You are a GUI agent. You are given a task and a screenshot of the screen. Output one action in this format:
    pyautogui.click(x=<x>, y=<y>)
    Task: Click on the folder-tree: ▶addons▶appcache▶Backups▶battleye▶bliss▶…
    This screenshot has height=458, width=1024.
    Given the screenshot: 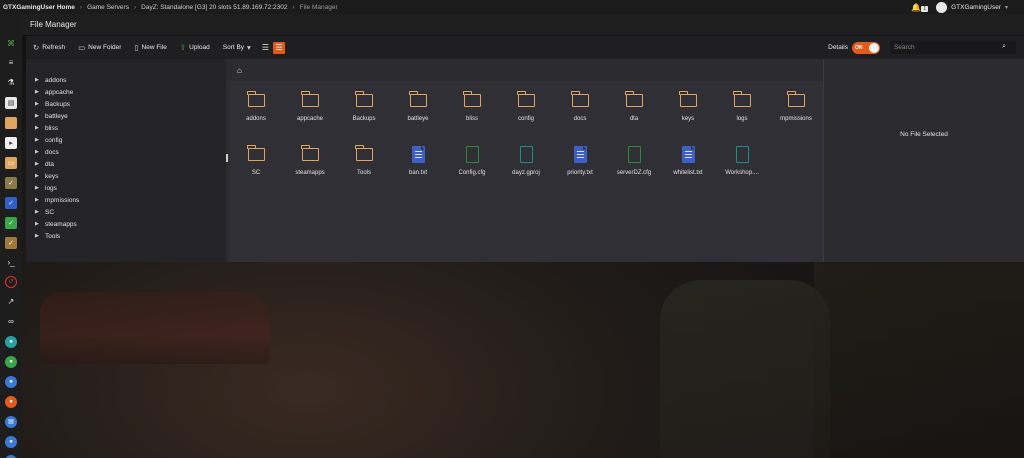 What is the action you would take?
    pyautogui.click(x=126, y=160)
    